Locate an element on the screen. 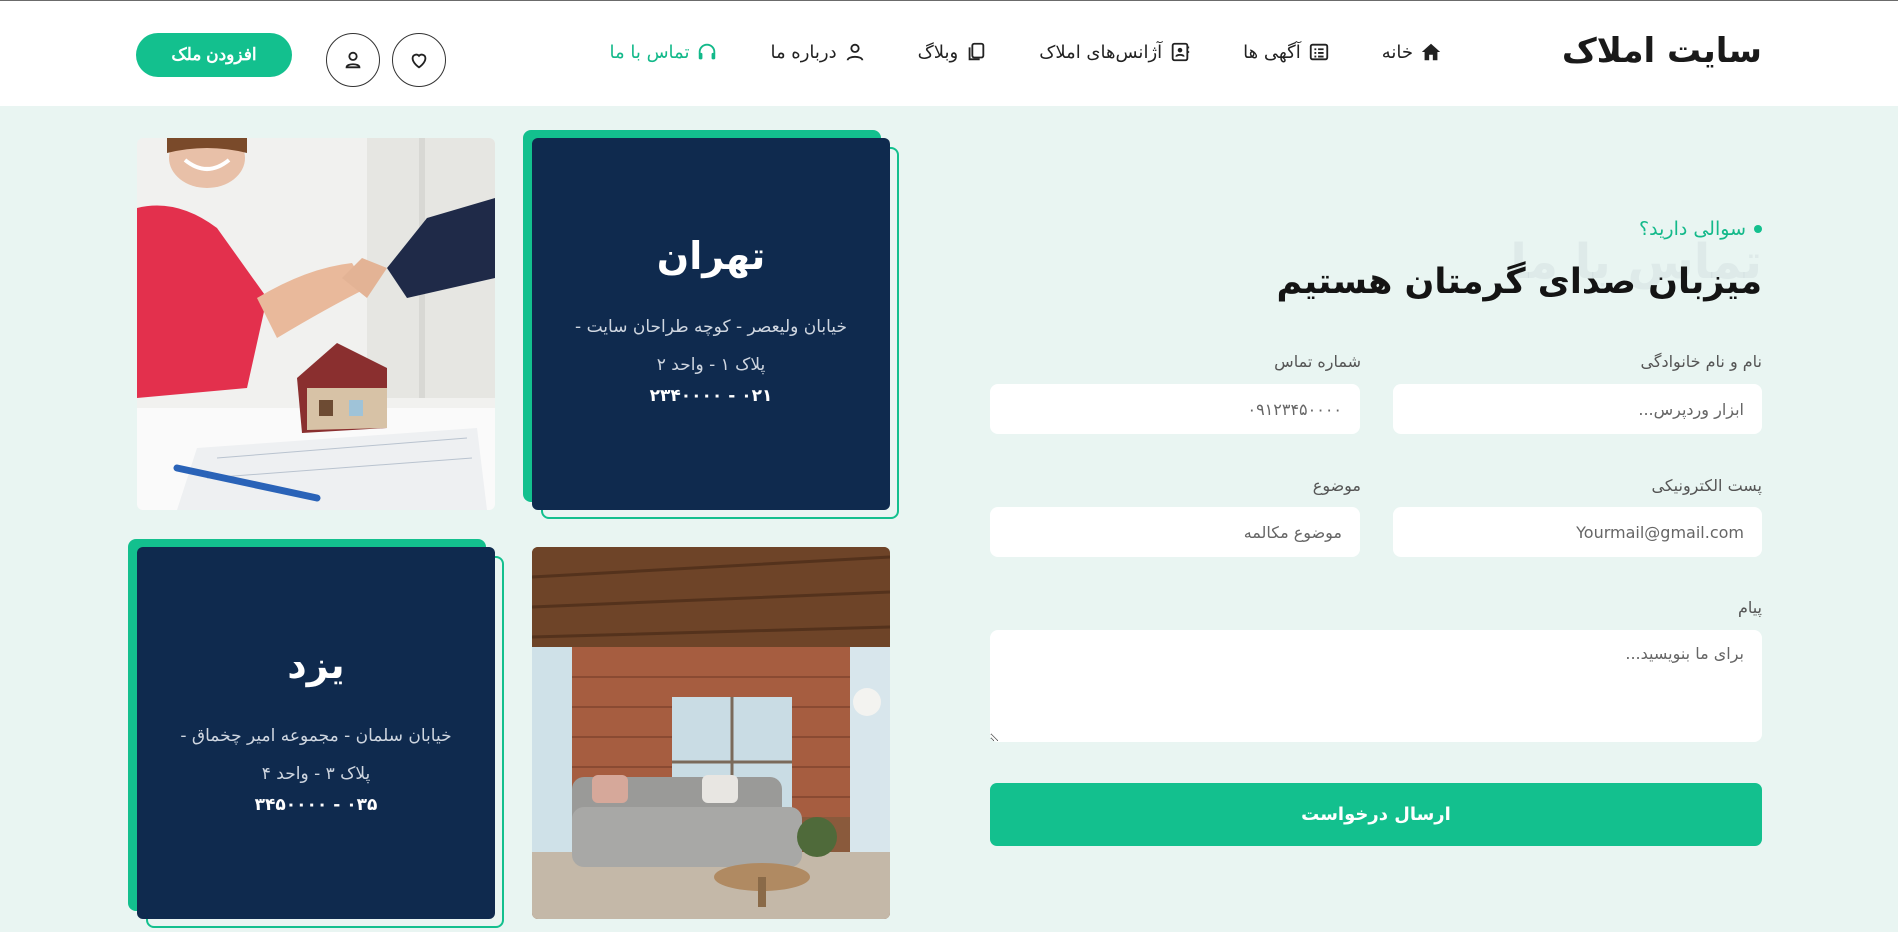 The image size is (1898, 932). headset-icon is located at coordinates (707, 51).